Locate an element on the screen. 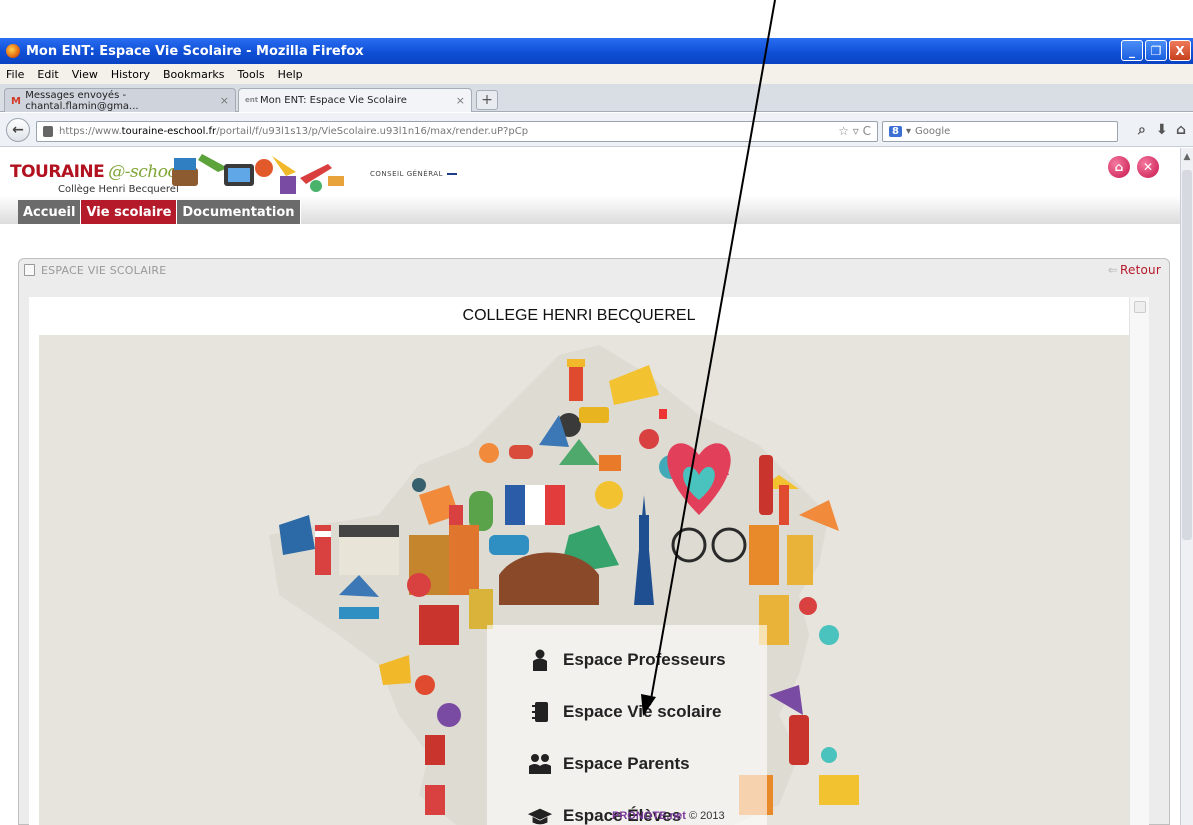  pronote-credit: PRONOTE.net © 2013 is located at coordinates (668, 816).